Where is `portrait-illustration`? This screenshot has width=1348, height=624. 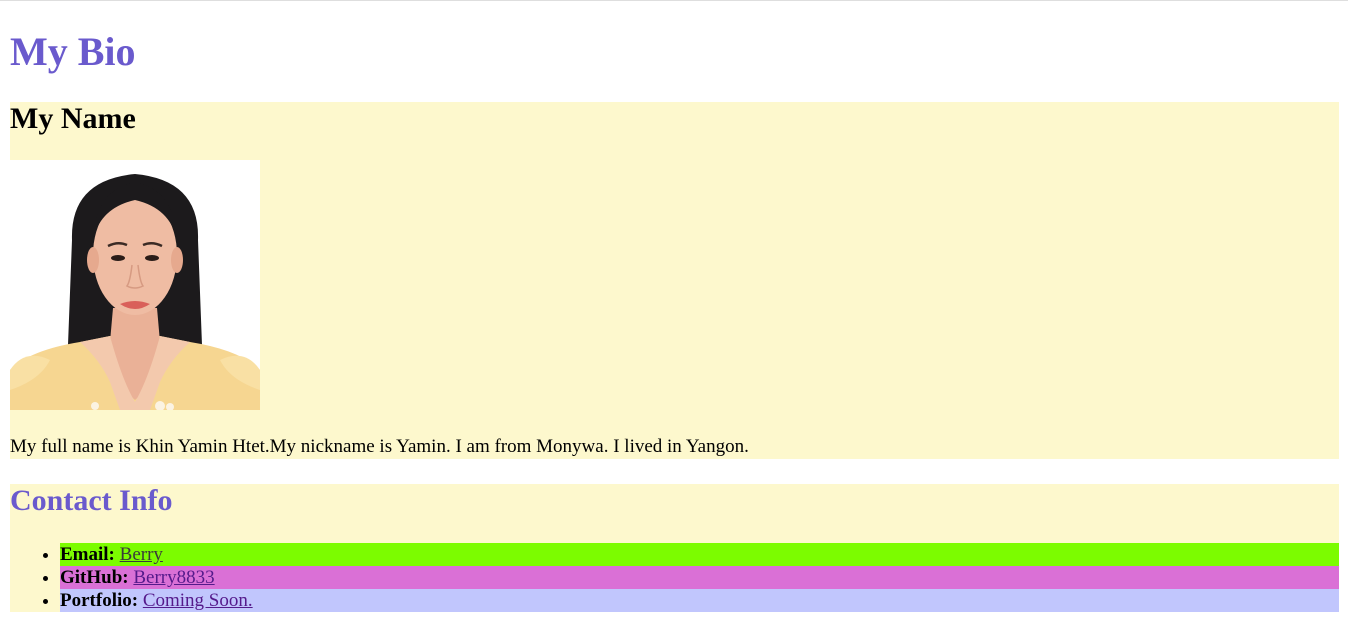 portrait-illustration is located at coordinates (135, 285).